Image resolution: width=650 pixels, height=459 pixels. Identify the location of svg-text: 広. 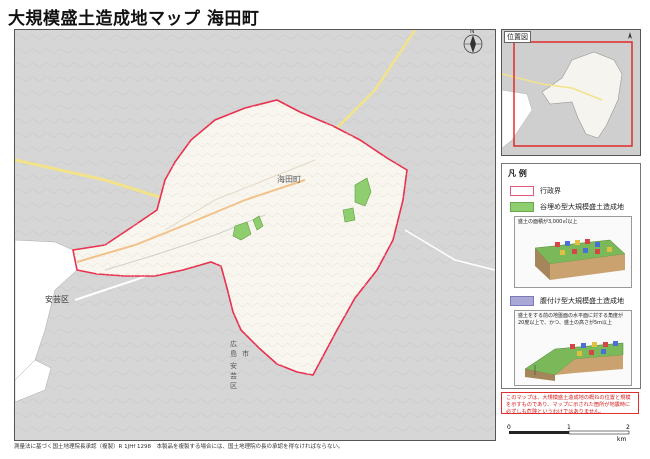
(233, 343).